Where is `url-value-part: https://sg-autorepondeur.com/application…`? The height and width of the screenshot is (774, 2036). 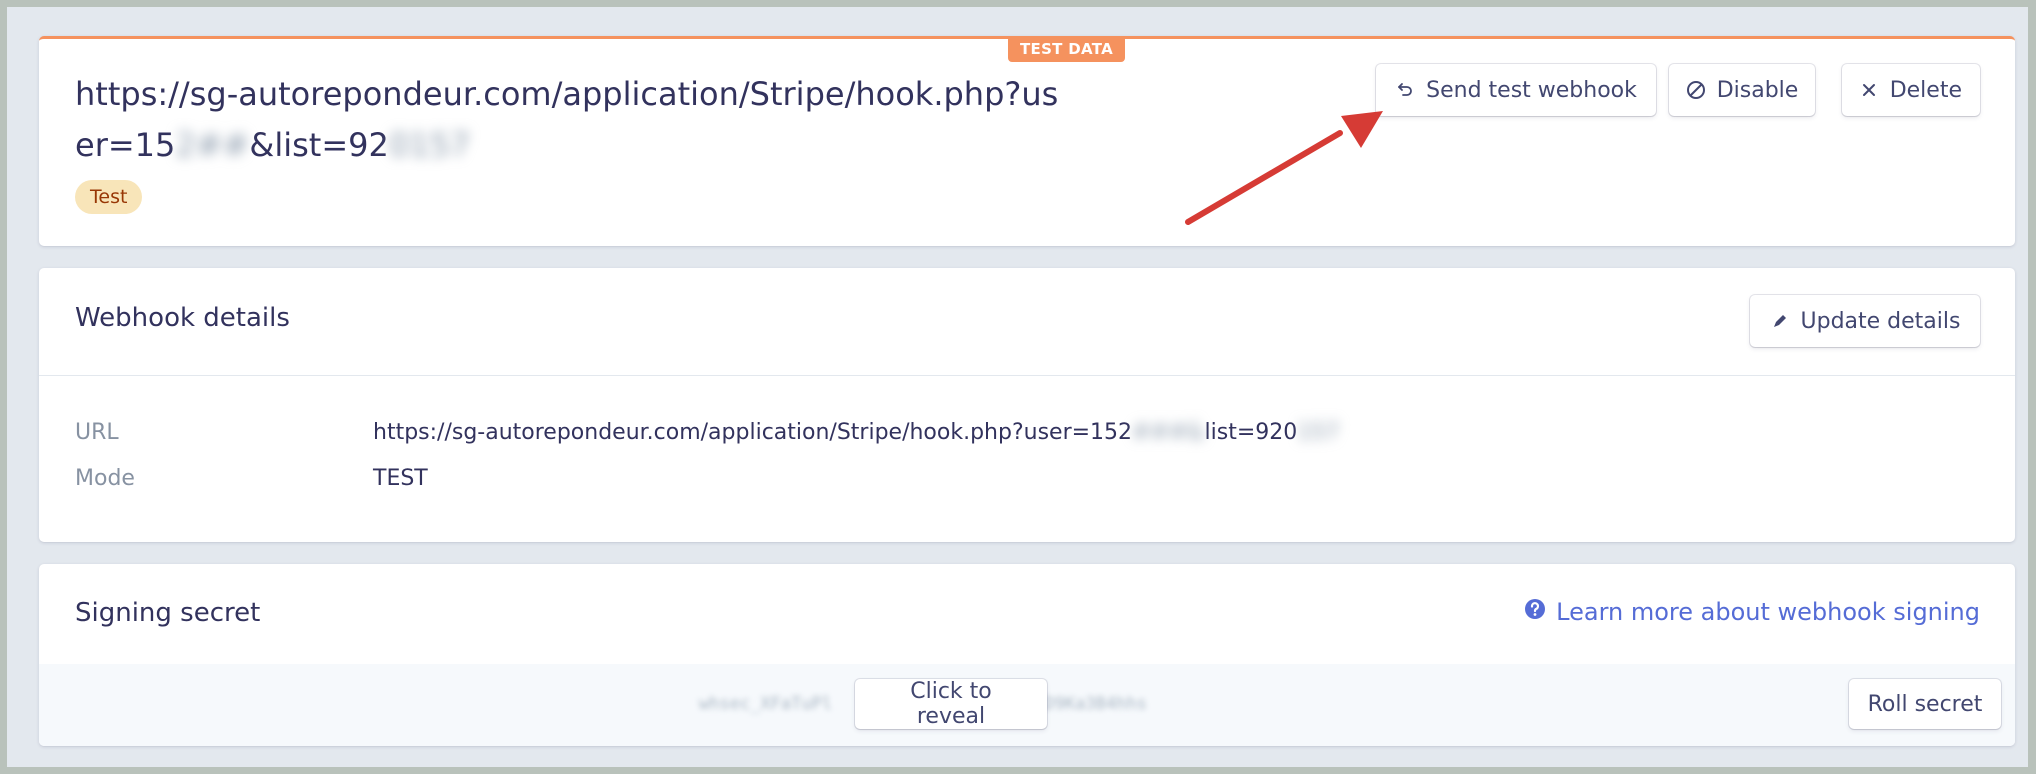 url-value-part: https://sg-autorepondeur.com/application… is located at coordinates (753, 432).